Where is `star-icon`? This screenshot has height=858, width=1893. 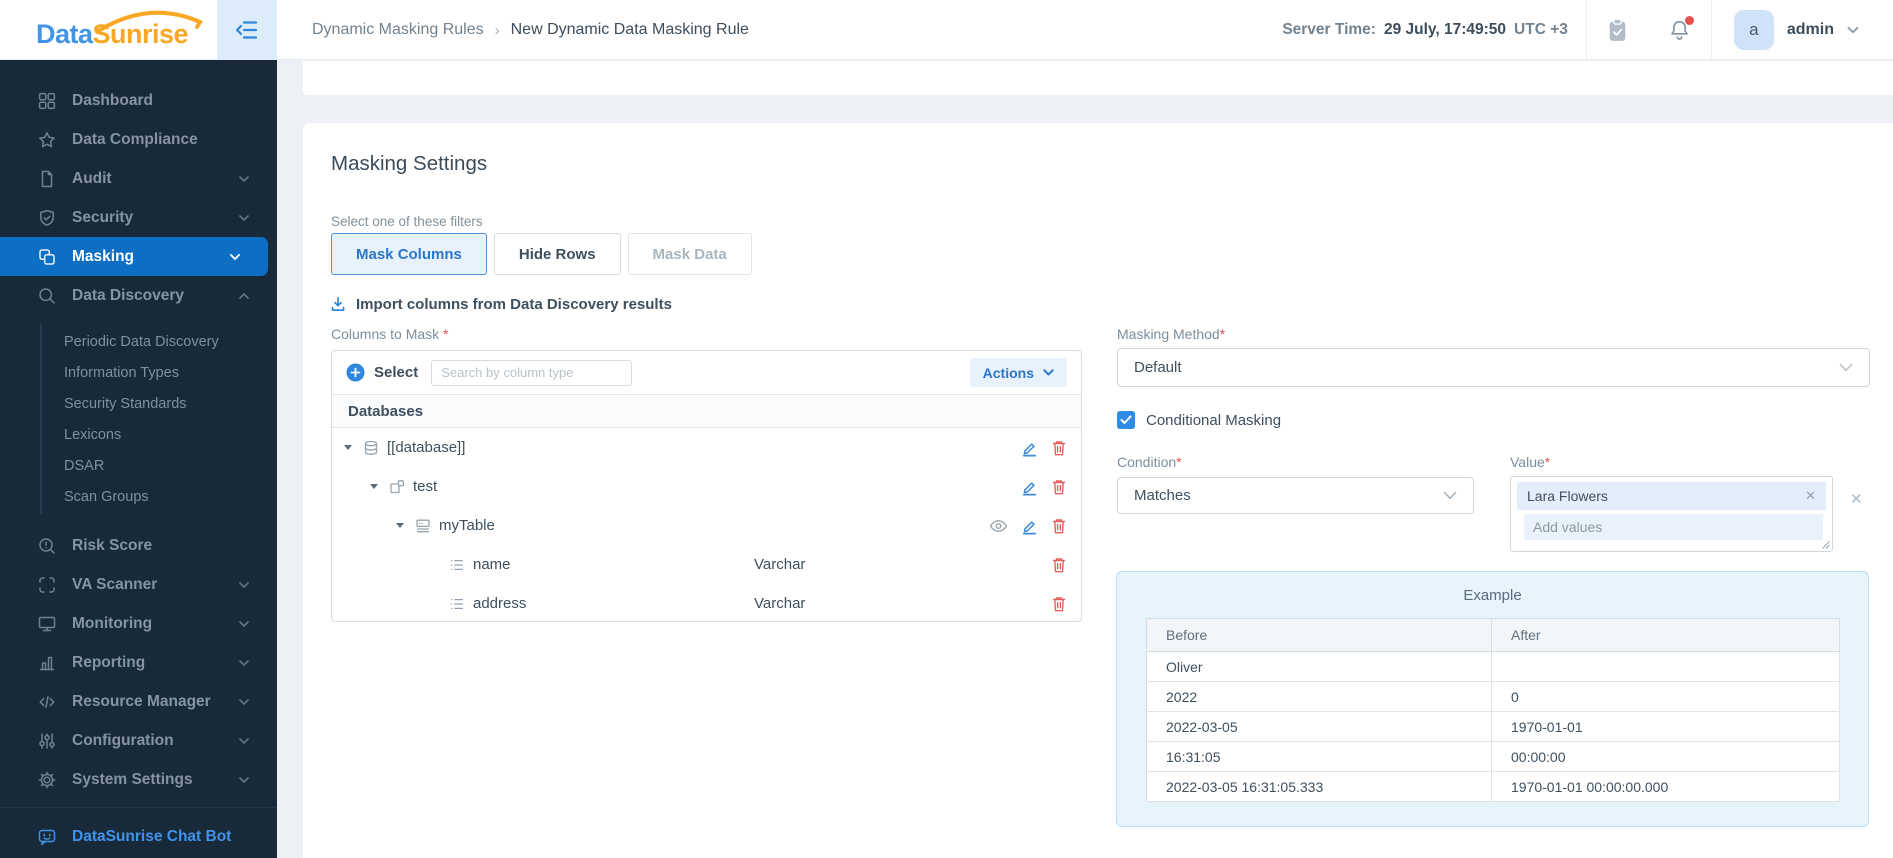
star-icon is located at coordinates (47, 140).